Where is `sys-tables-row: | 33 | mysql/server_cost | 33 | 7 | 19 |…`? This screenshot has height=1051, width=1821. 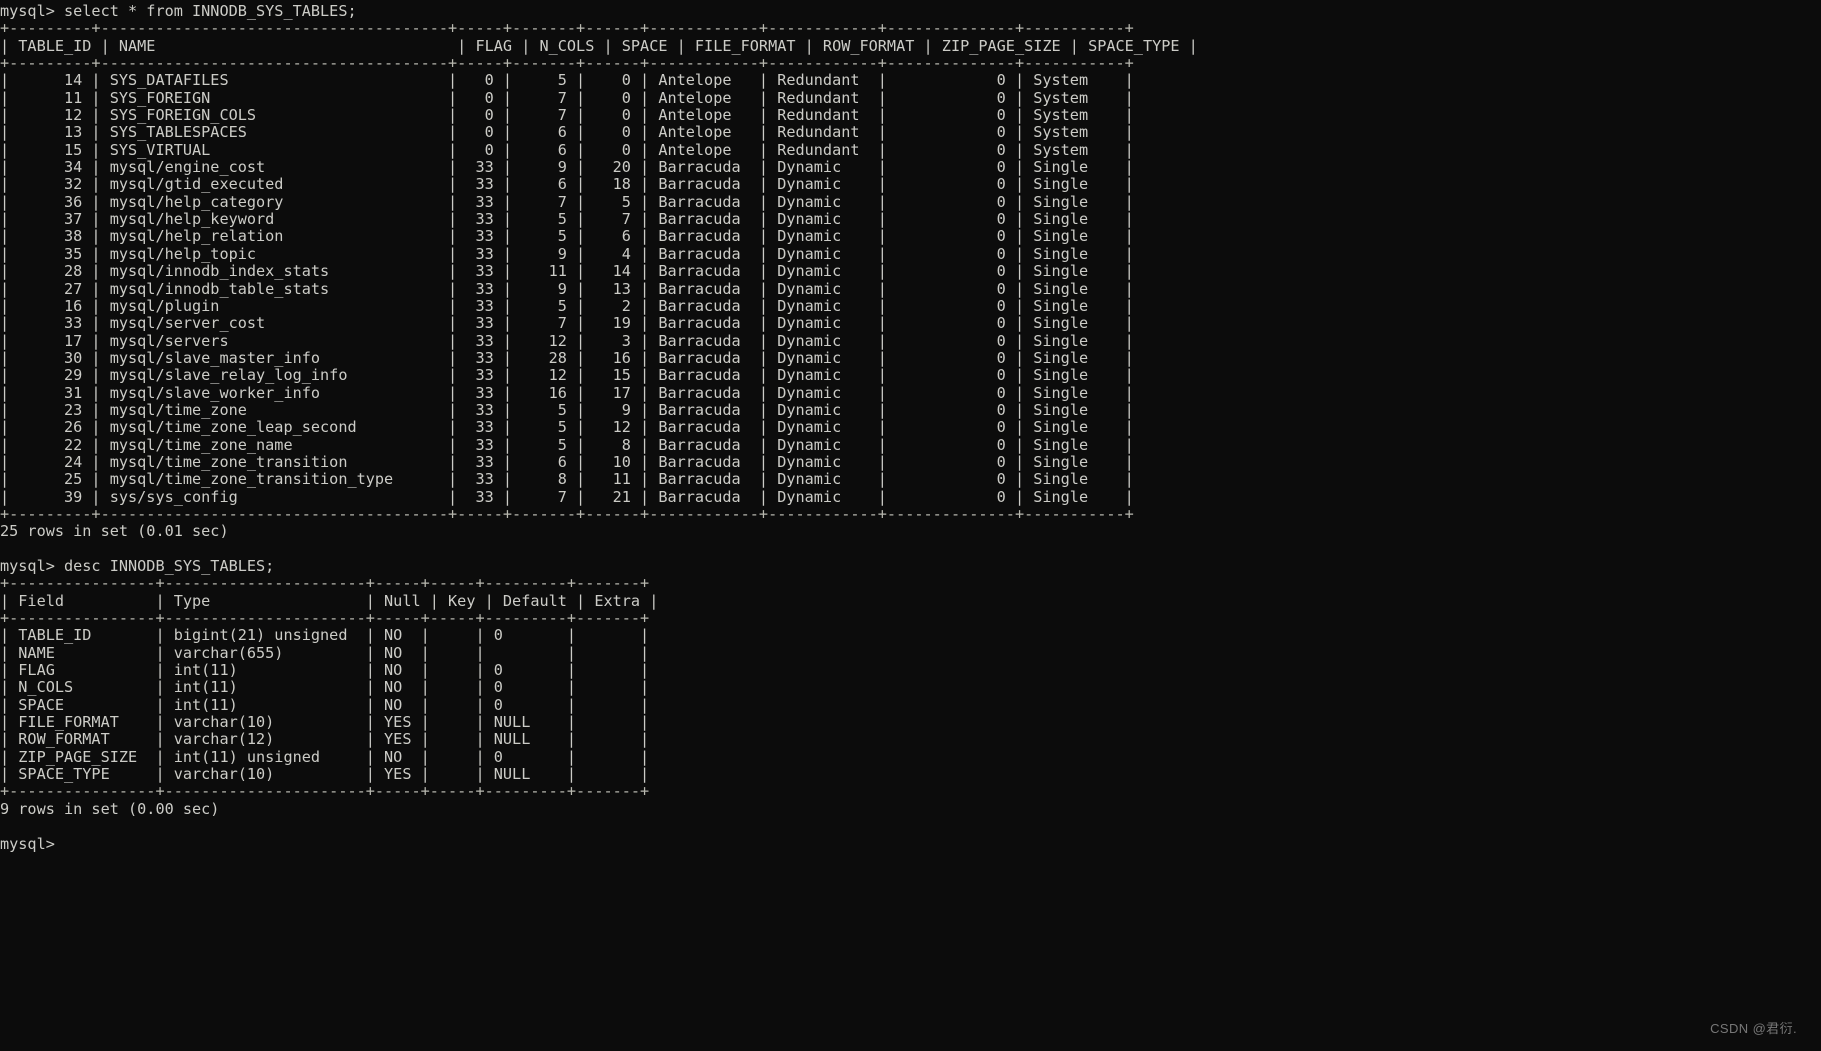 sys-tables-row: | 33 | mysql/server_cost | 33 | 7 | 19 |… is located at coordinates (567, 323).